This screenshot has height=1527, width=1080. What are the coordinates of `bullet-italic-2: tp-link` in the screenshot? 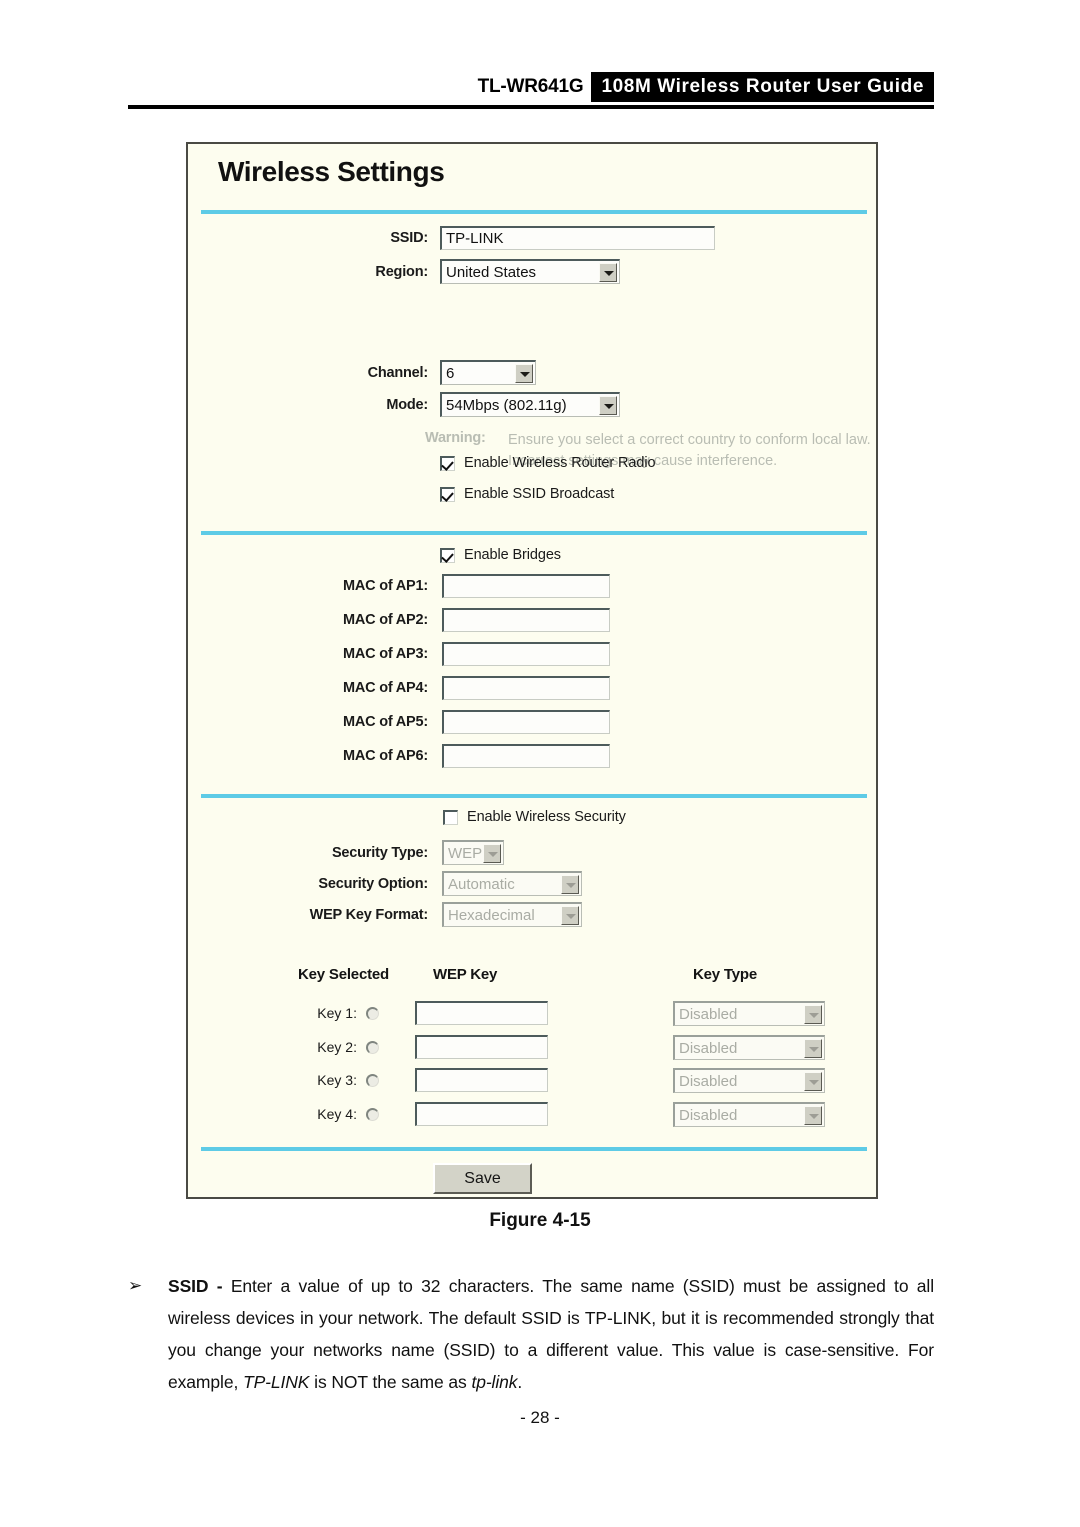 It's located at (494, 1382).